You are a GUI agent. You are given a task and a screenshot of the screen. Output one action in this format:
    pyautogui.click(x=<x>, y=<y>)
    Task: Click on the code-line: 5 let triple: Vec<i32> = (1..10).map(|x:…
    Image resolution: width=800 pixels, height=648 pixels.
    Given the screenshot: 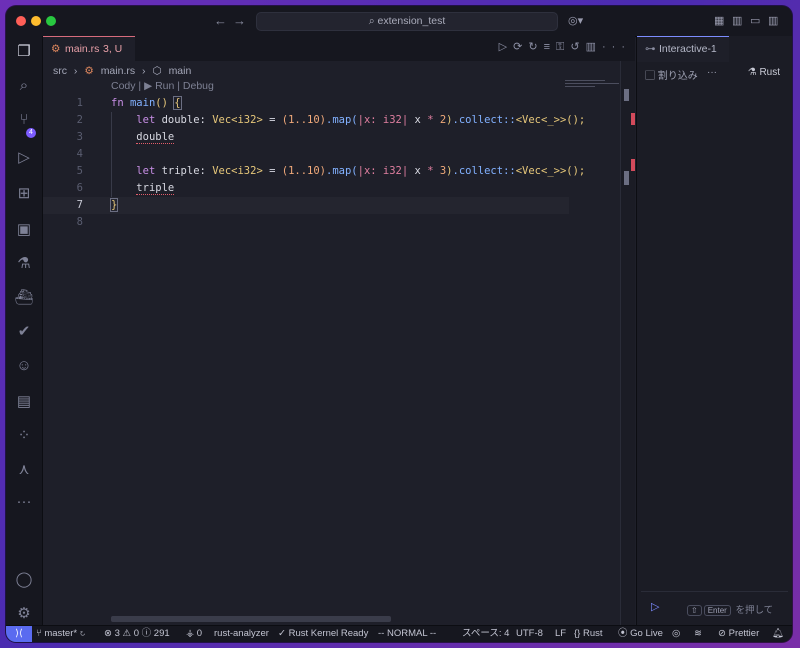 What is the action you would take?
    pyautogui.click(x=339, y=171)
    